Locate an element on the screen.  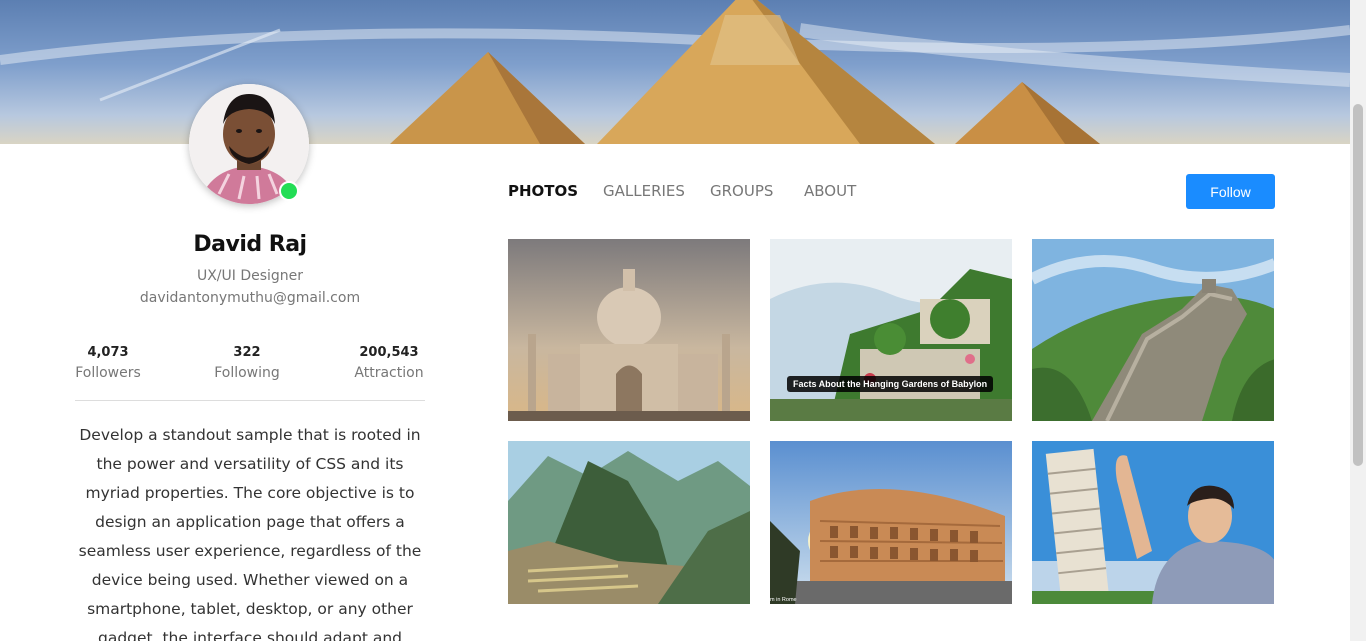
great-wall-image is located at coordinates (1153, 330).